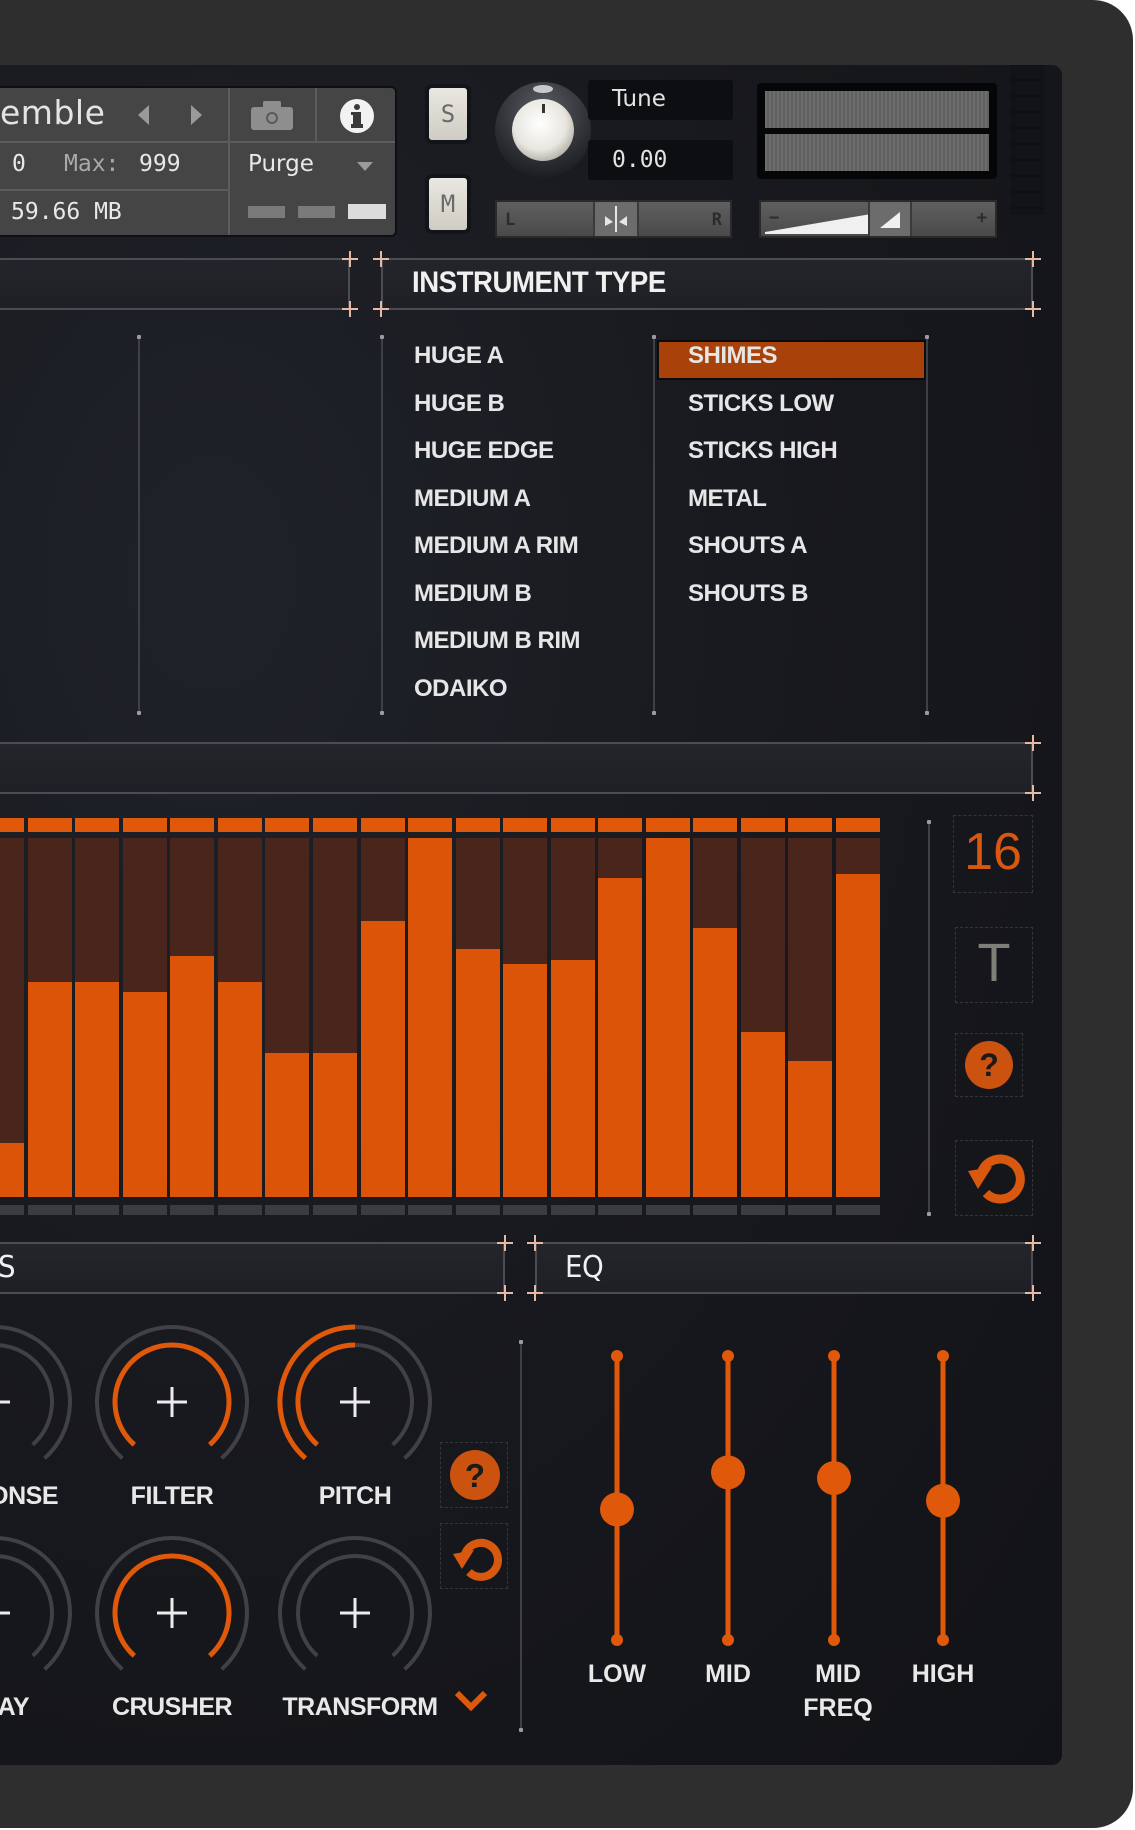 Image resolution: width=1135 pixels, height=1830 pixels. Describe the element at coordinates (196, 115) in the screenshot. I see `next-instrument-button` at that location.